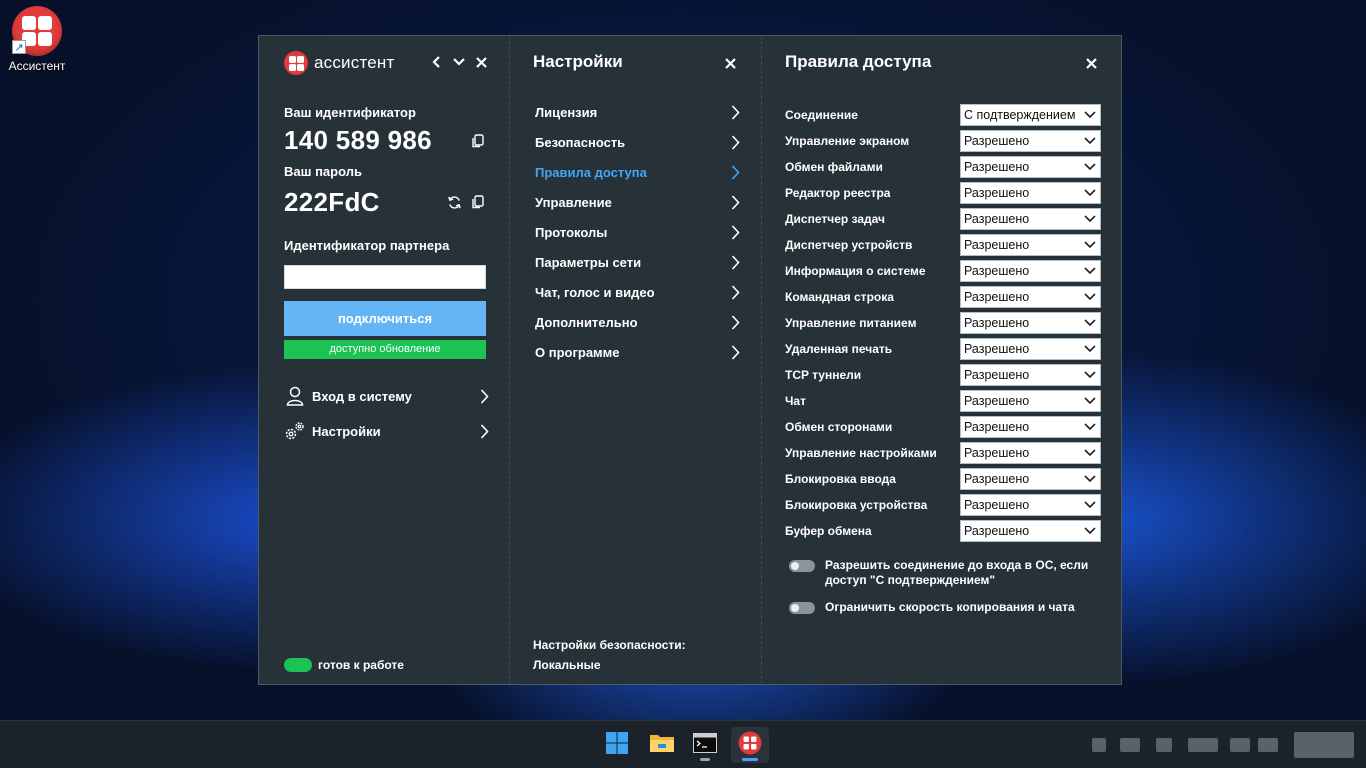 This screenshot has height=768, width=1366. What do you see at coordinates (638, 232) in the screenshot?
I see `settings-nav-item: Протоколы` at bounding box center [638, 232].